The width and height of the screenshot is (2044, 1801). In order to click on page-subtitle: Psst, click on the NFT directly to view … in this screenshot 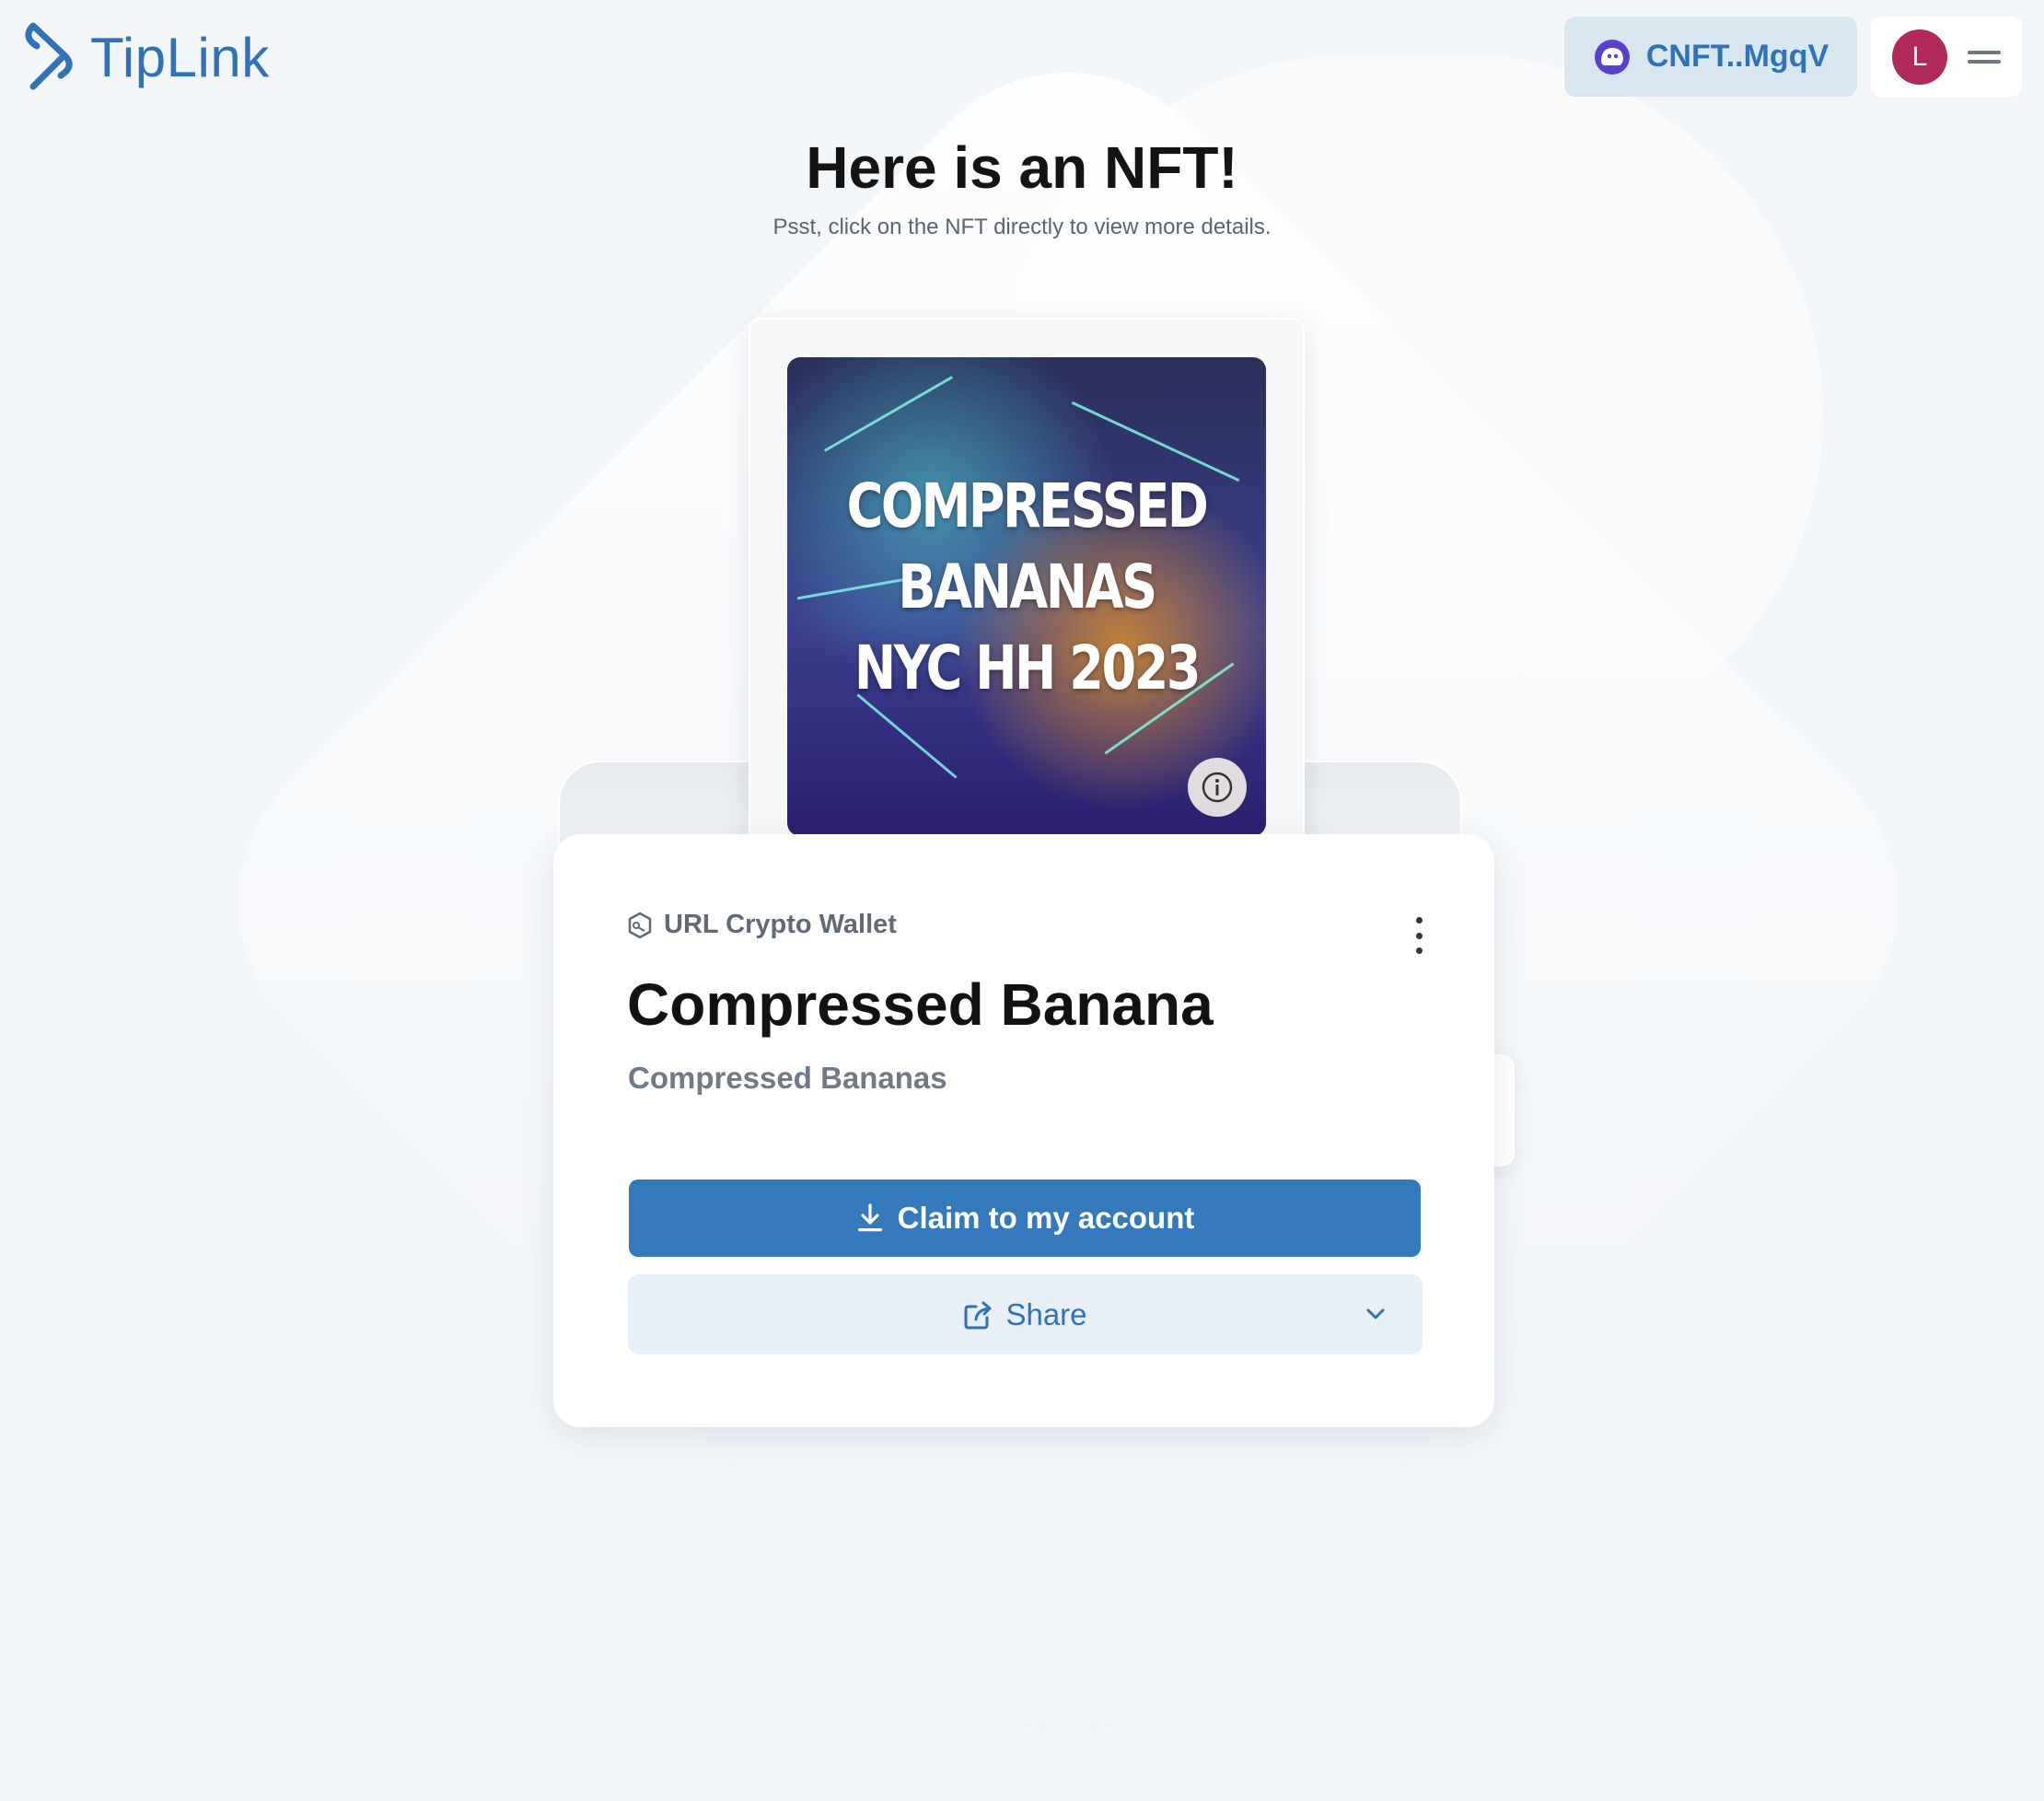, I will do `click(1022, 227)`.